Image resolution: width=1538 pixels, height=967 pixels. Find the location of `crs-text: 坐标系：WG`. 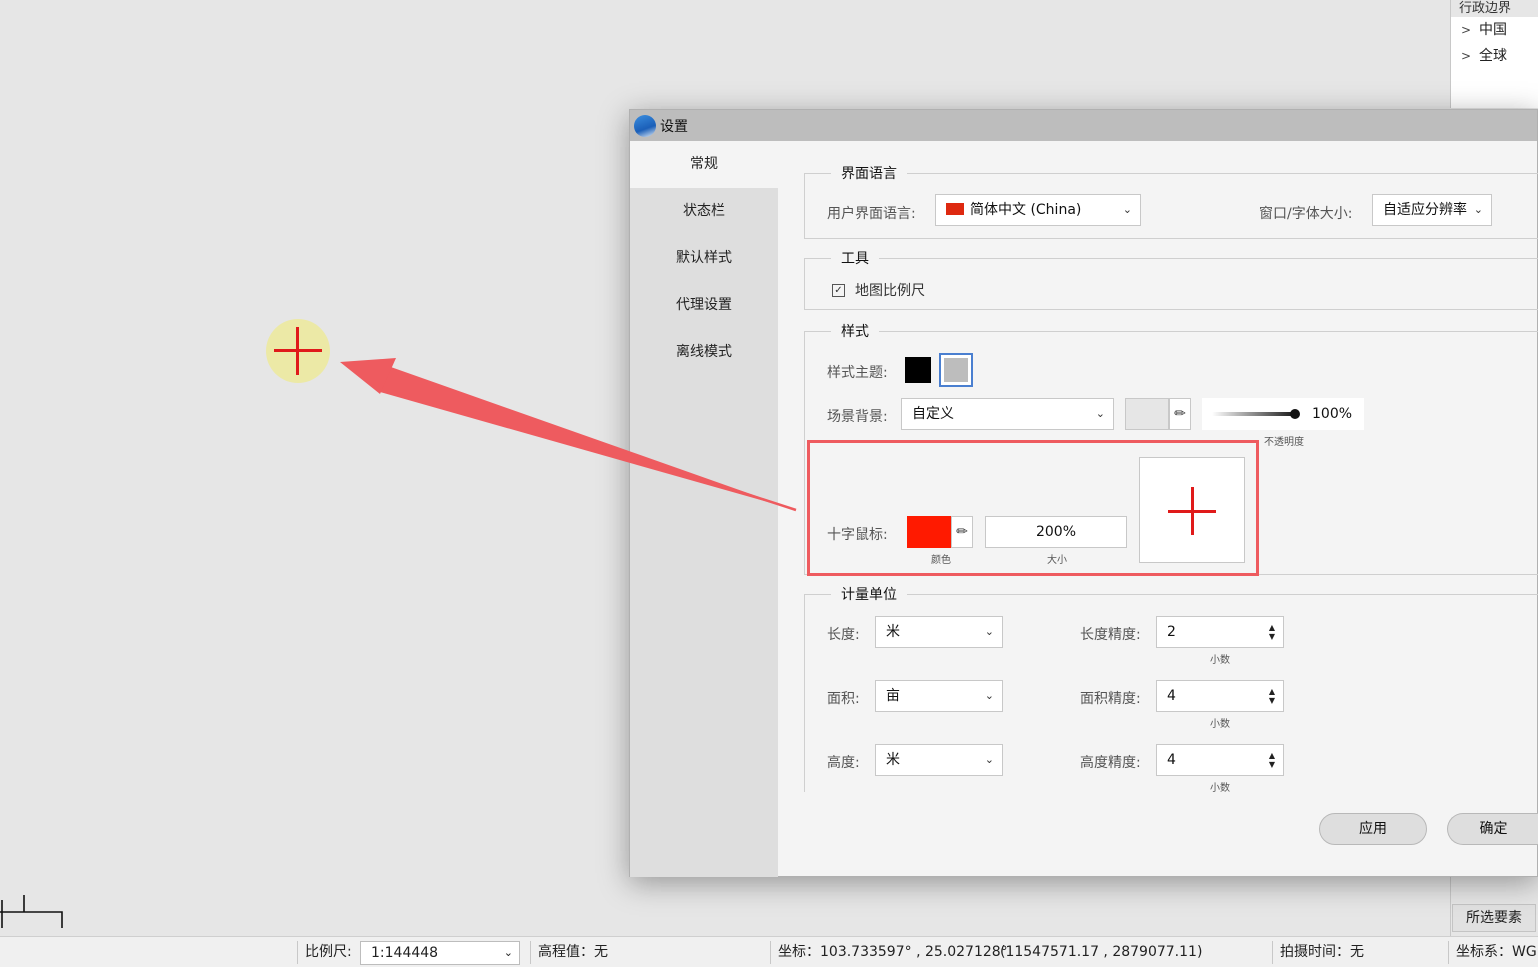

crs-text: 坐标系：WG is located at coordinates (1496, 952).